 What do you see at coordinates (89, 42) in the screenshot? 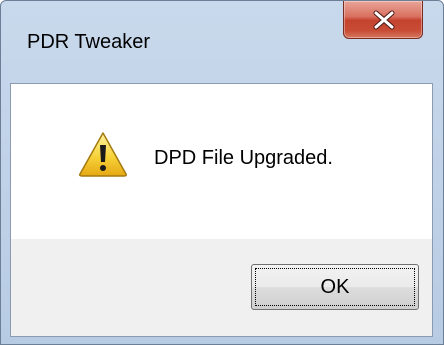
I see `window-title: PDR Tweaker` at bounding box center [89, 42].